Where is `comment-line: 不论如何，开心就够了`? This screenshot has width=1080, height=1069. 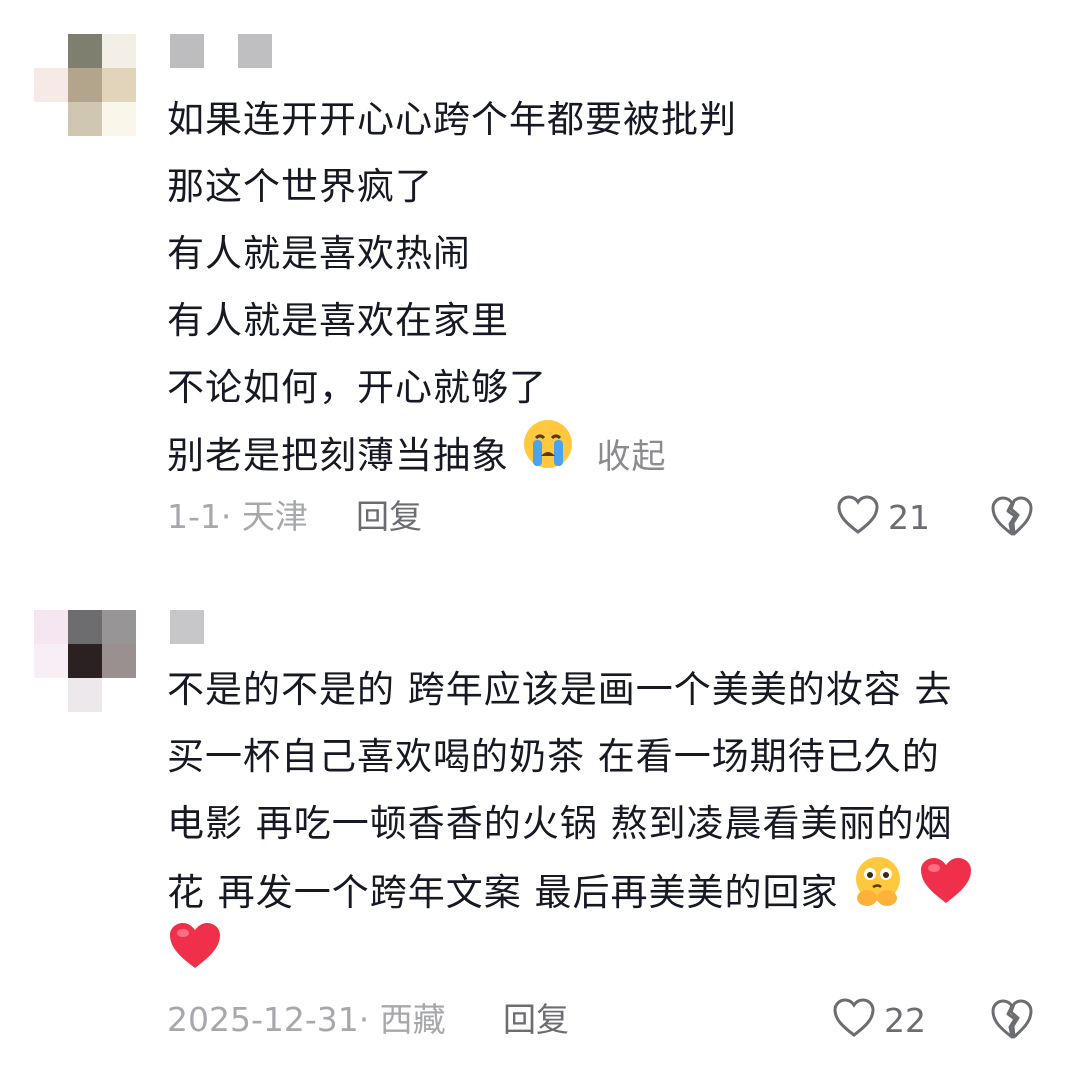
comment-line: 不论如何，开心就够了 is located at coordinates (357, 387).